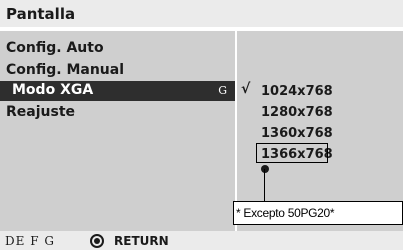  I want to click on ok-circle-icon, so click(97, 241).